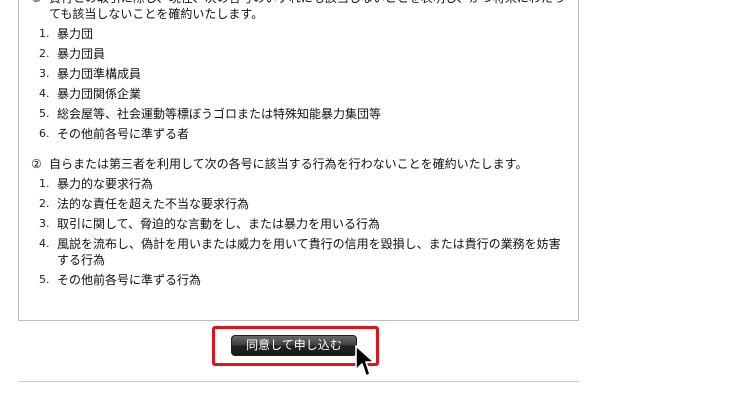  What do you see at coordinates (219, 114) in the screenshot?
I see `item-text: 総会屋等、社会運動等標ぼうゴロまたは特殊知能暴力集団等` at bounding box center [219, 114].